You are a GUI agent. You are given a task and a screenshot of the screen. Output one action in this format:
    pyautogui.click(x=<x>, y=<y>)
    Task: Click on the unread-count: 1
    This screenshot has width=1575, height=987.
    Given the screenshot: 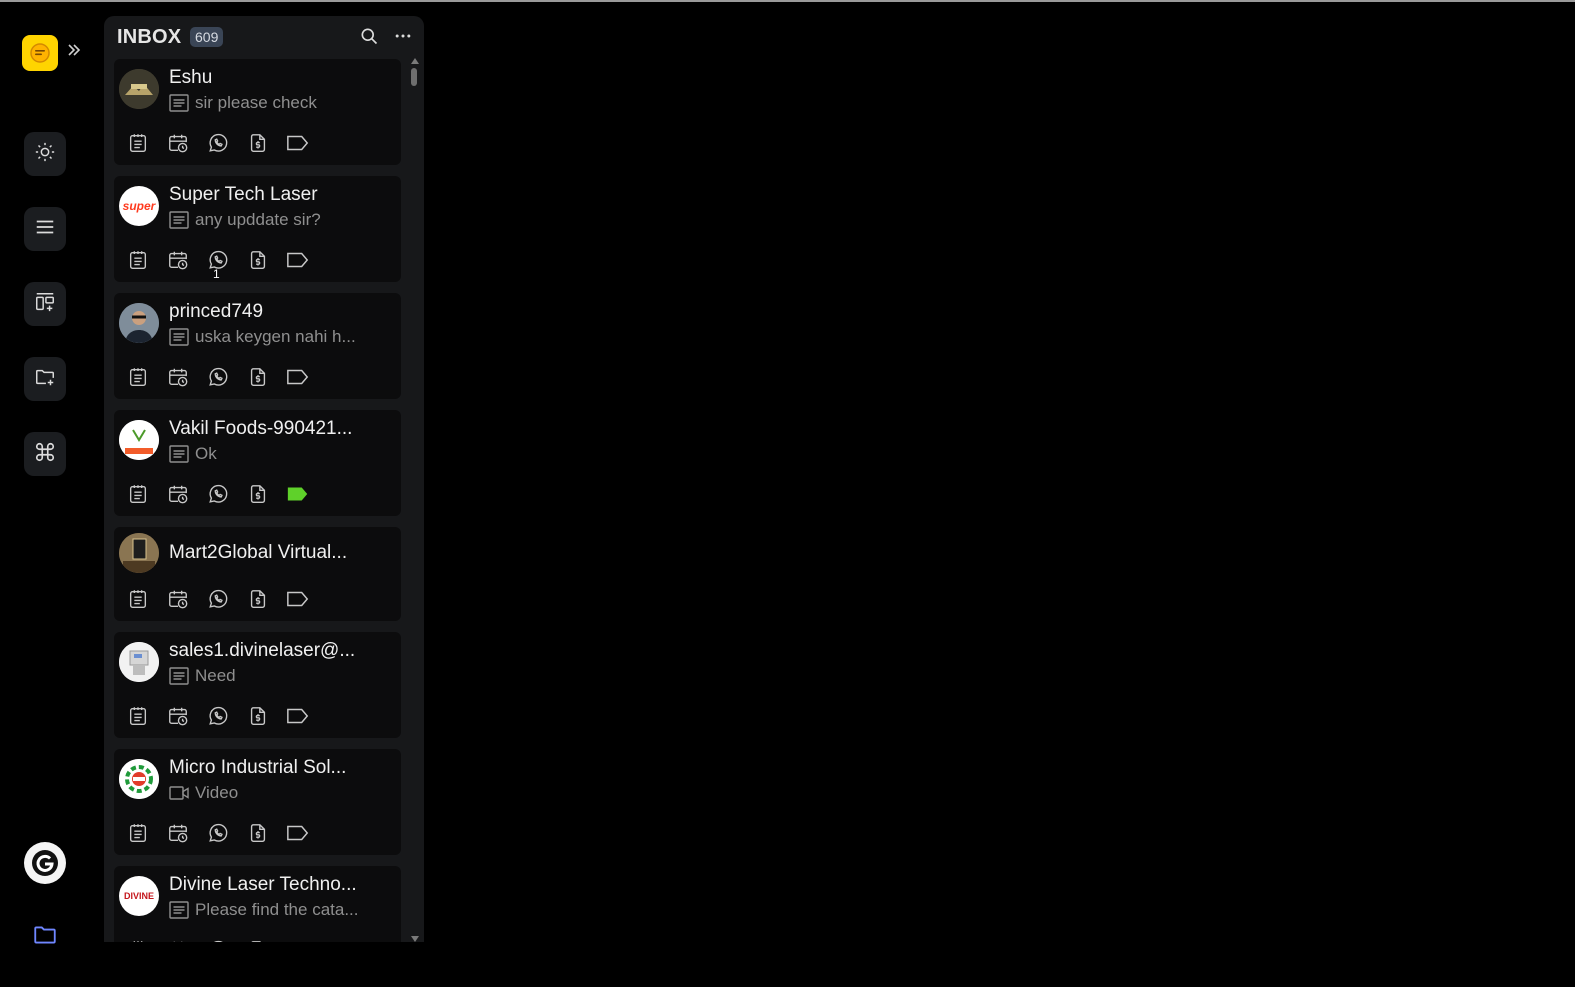 What is the action you would take?
    pyautogui.click(x=216, y=274)
    